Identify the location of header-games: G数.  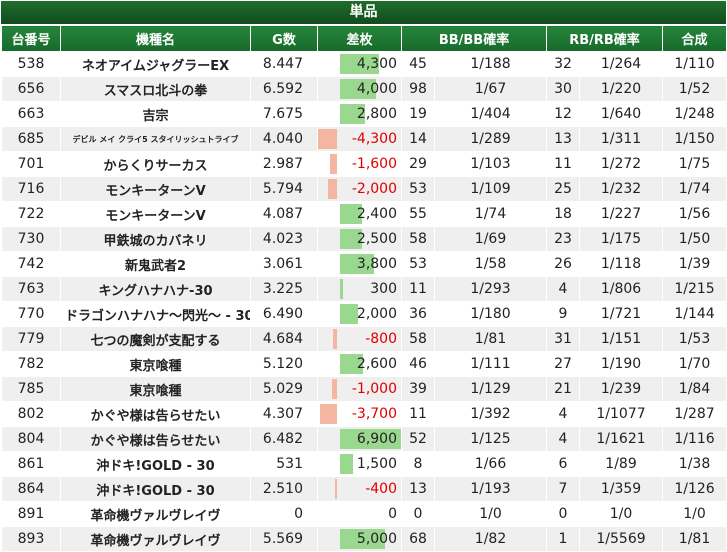
(284, 38).